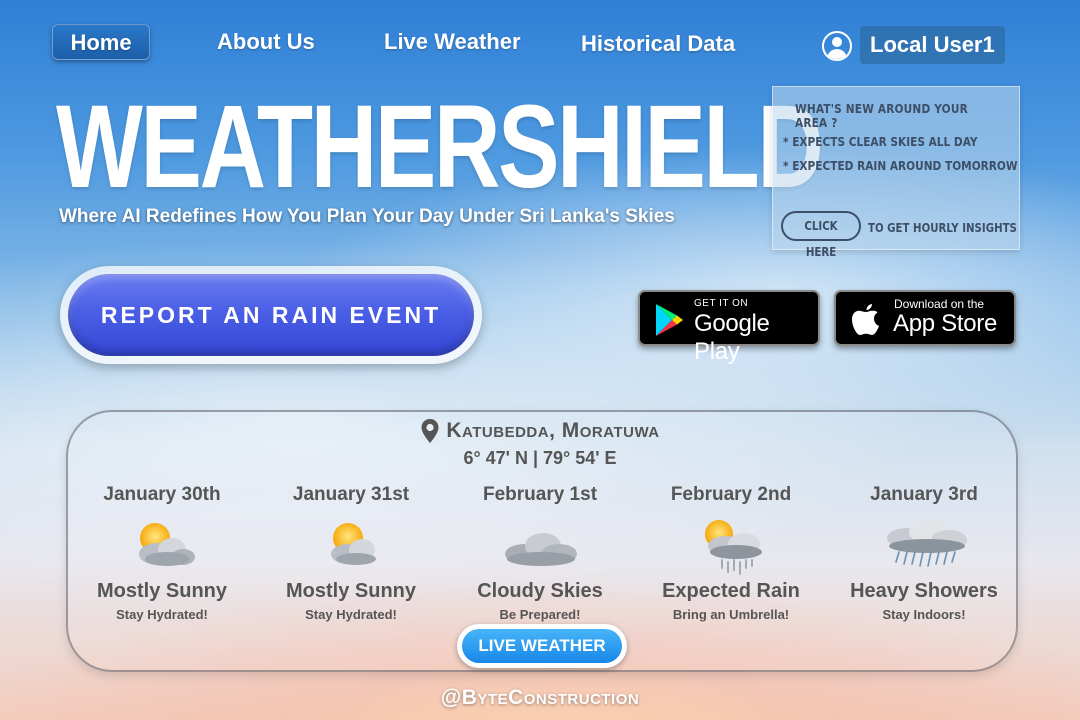  I want to click on forecast-date: February 1st, so click(540, 494).